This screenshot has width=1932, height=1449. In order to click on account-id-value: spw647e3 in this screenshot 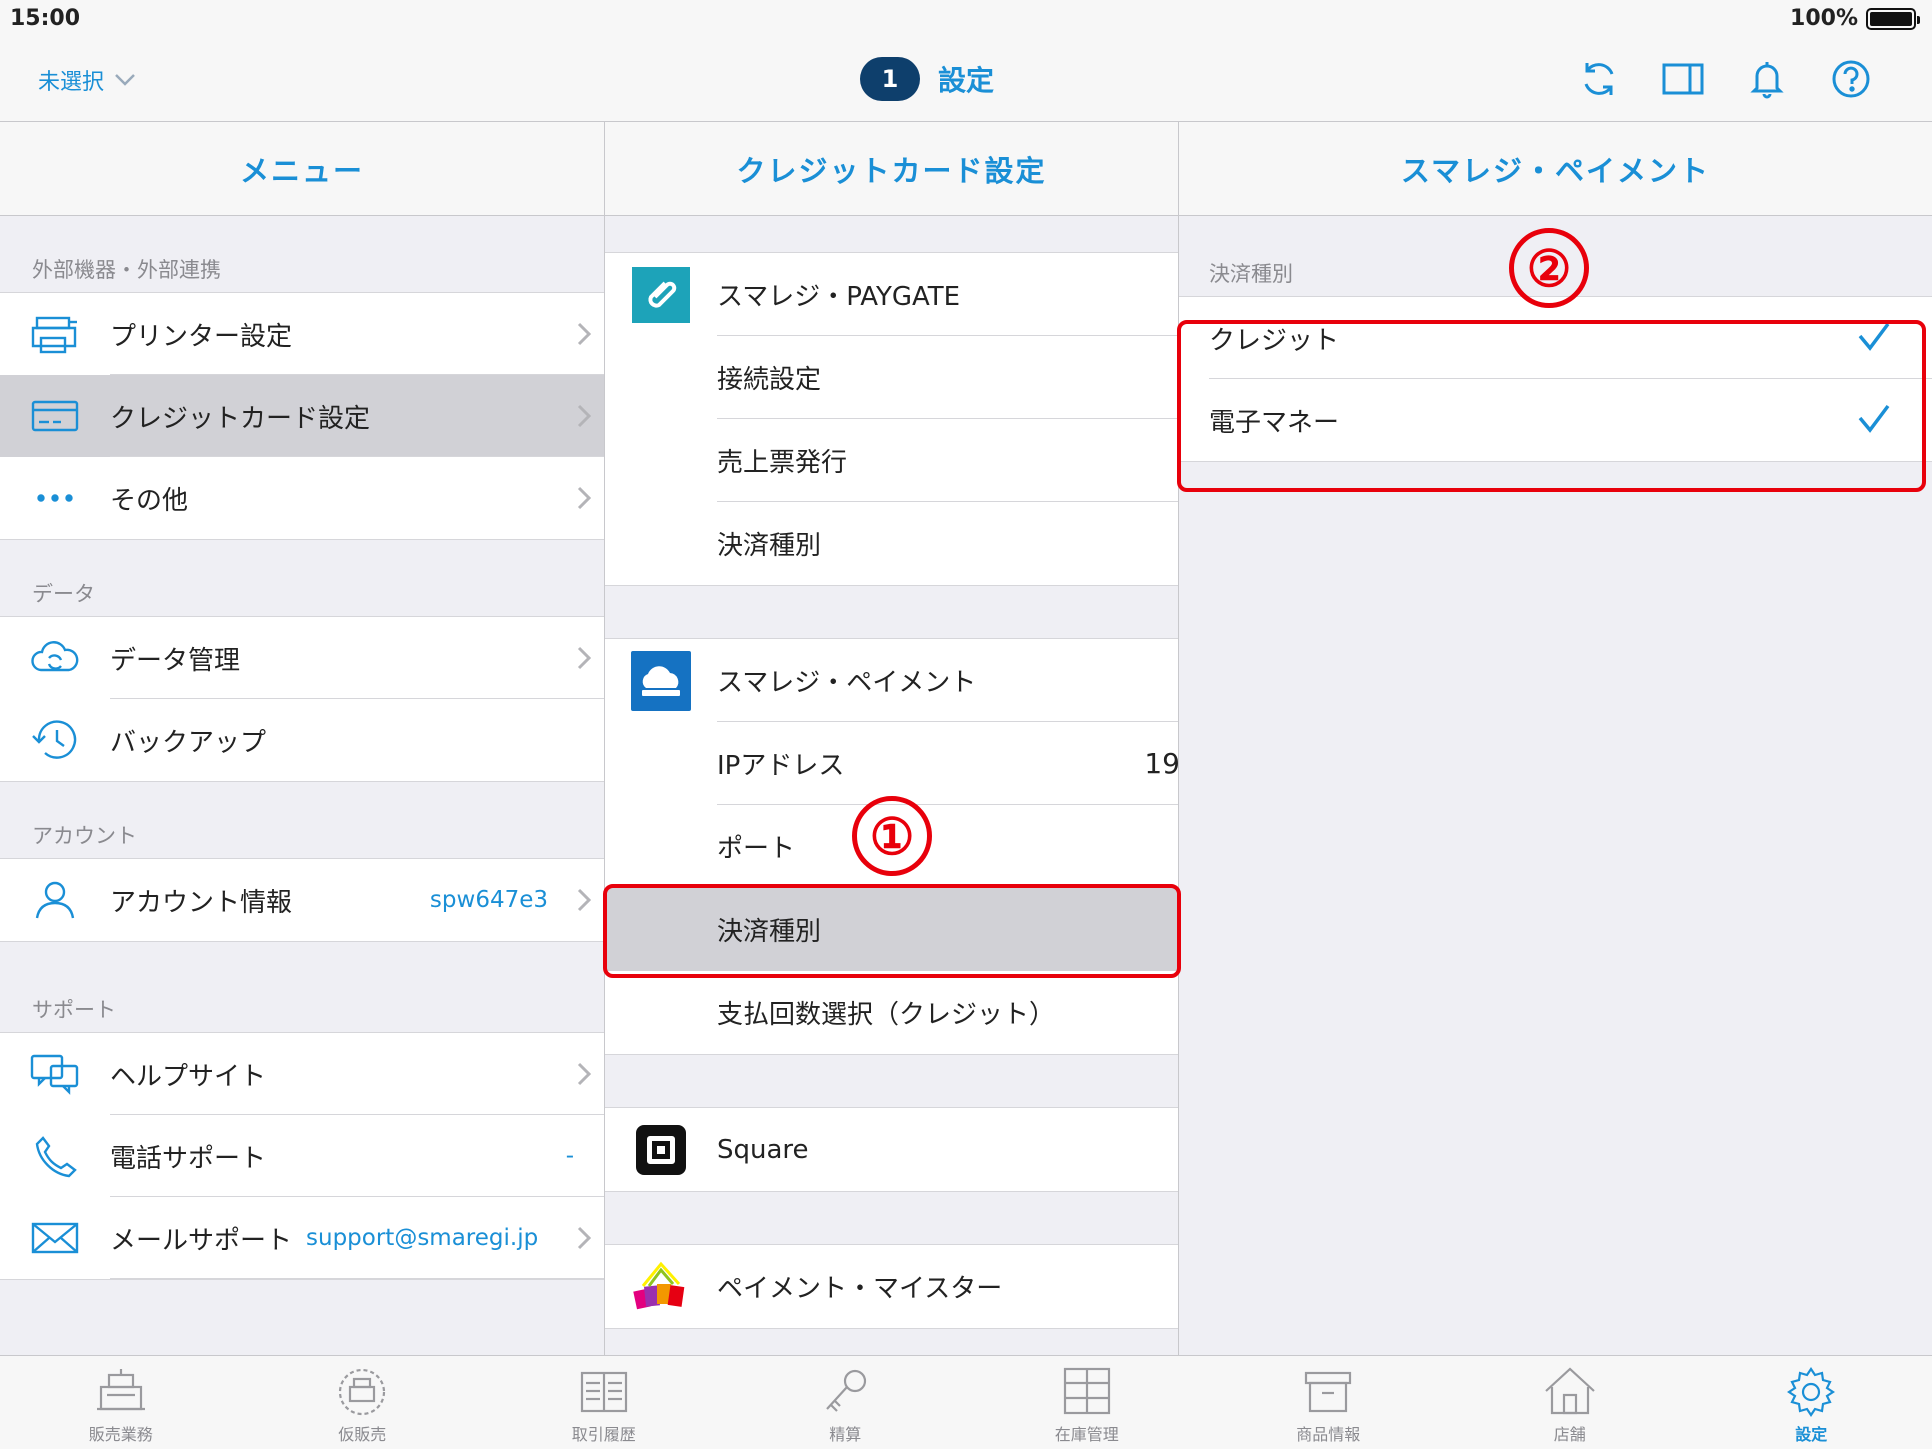, I will do `click(488, 900)`.